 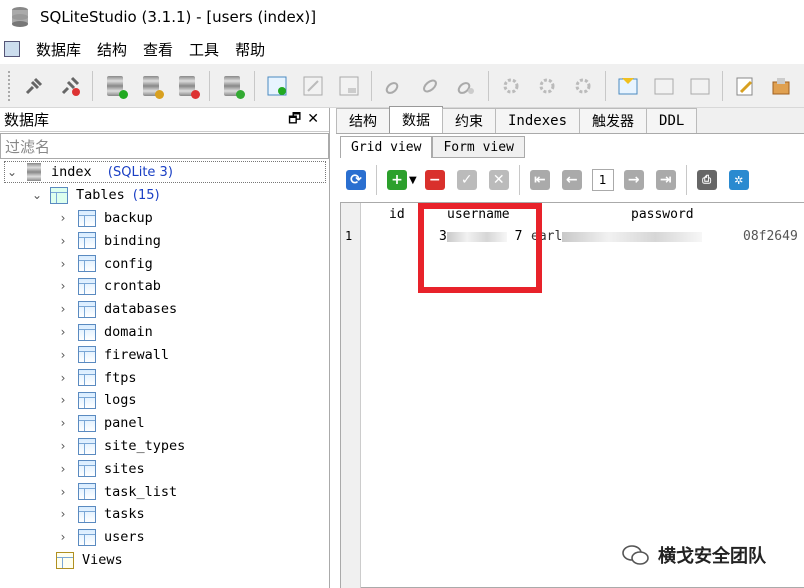 What do you see at coordinates (104, 218) in the screenshot?
I see `tree-table-backup: › backup` at bounding box center [104, 218].